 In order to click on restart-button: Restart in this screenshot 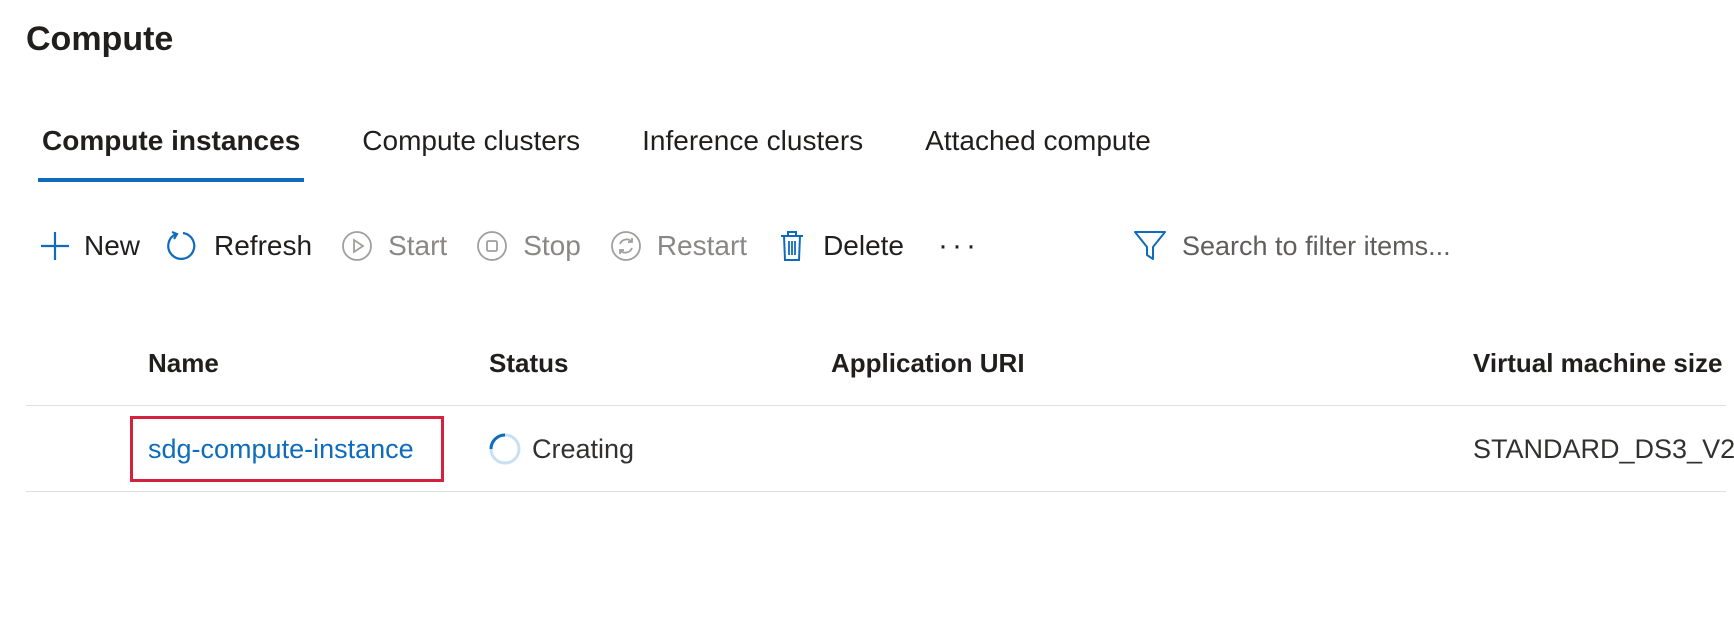, I will do `click(678, 246)`.